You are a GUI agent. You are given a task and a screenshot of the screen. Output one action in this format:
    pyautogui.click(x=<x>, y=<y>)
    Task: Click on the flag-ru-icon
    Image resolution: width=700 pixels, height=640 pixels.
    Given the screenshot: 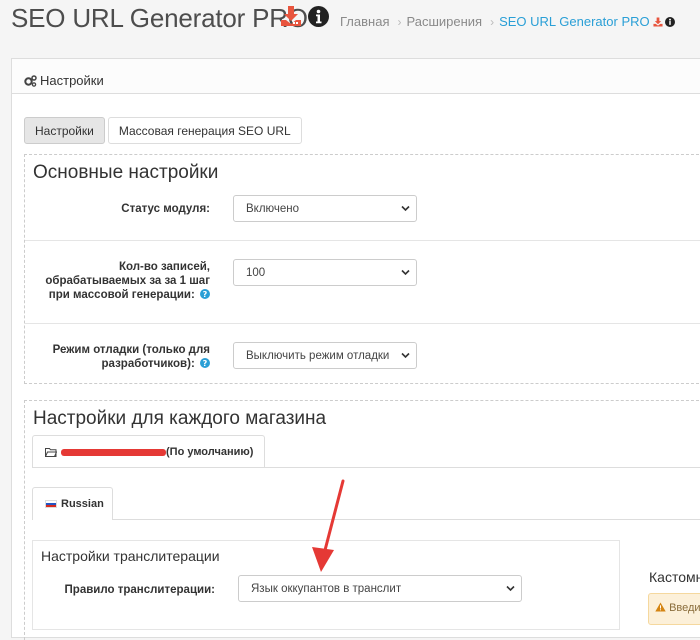 What is the action you would take?
    pyautogui.click(x=51, y=504)
    